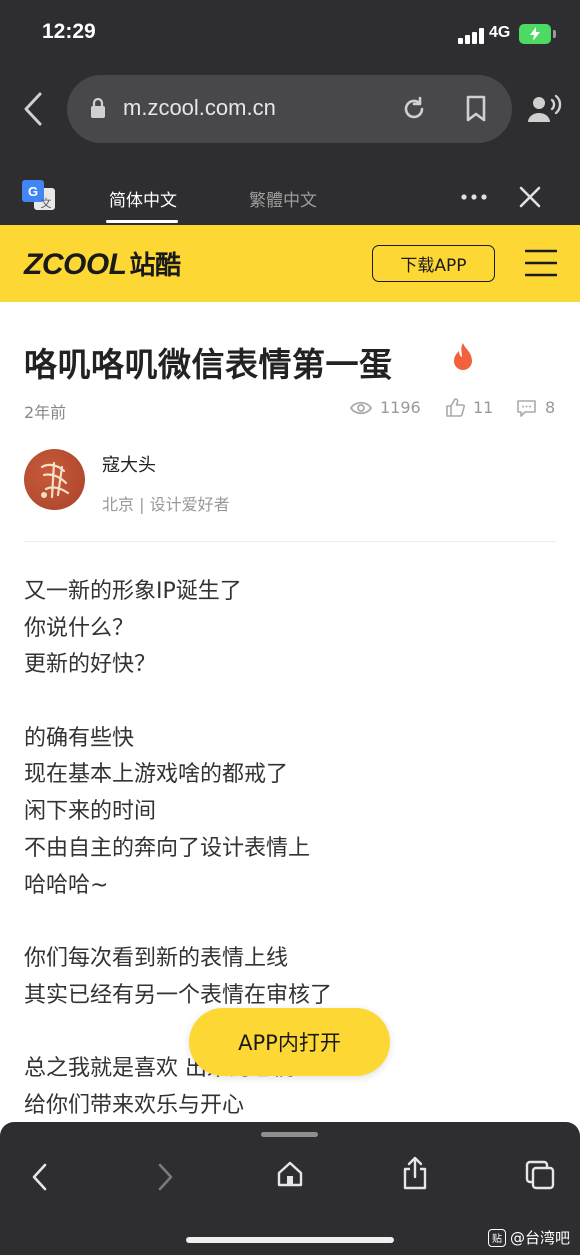  I want to click on body-line: 哈哈哈~, so click(66, 885).